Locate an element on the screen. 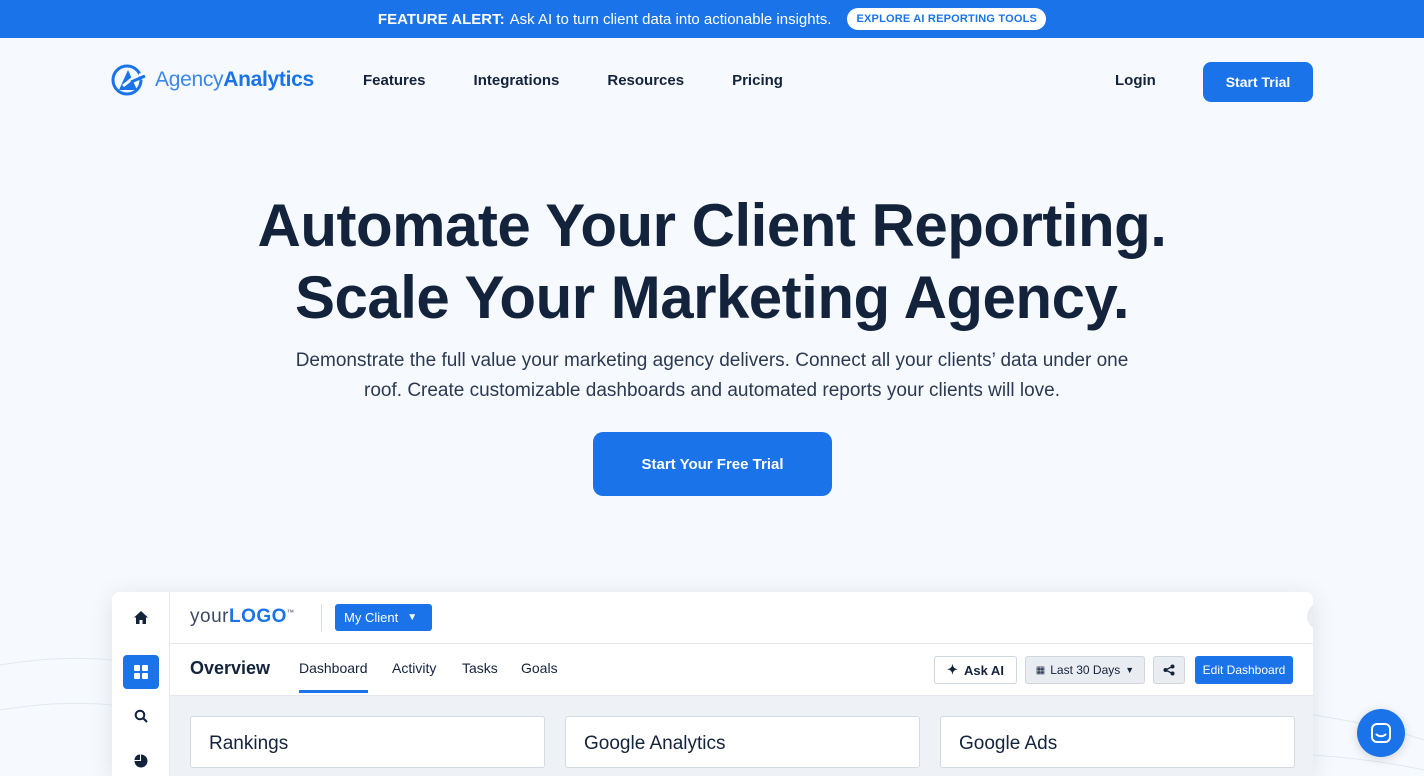  start-free-trial-button: Start Your Free Trial is located at coordinates (712, 464).